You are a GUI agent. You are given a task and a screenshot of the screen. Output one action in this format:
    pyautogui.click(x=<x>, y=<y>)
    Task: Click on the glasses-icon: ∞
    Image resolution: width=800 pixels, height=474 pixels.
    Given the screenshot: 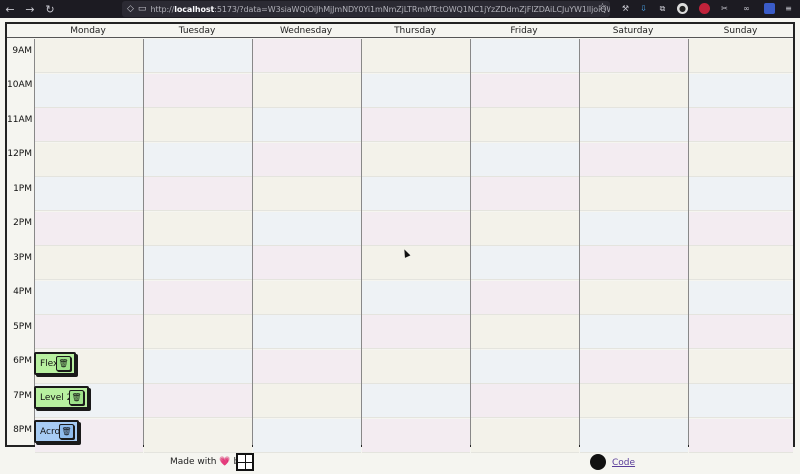 What is the action you would take?
    pyautogui.click(x=746, y=8)
    